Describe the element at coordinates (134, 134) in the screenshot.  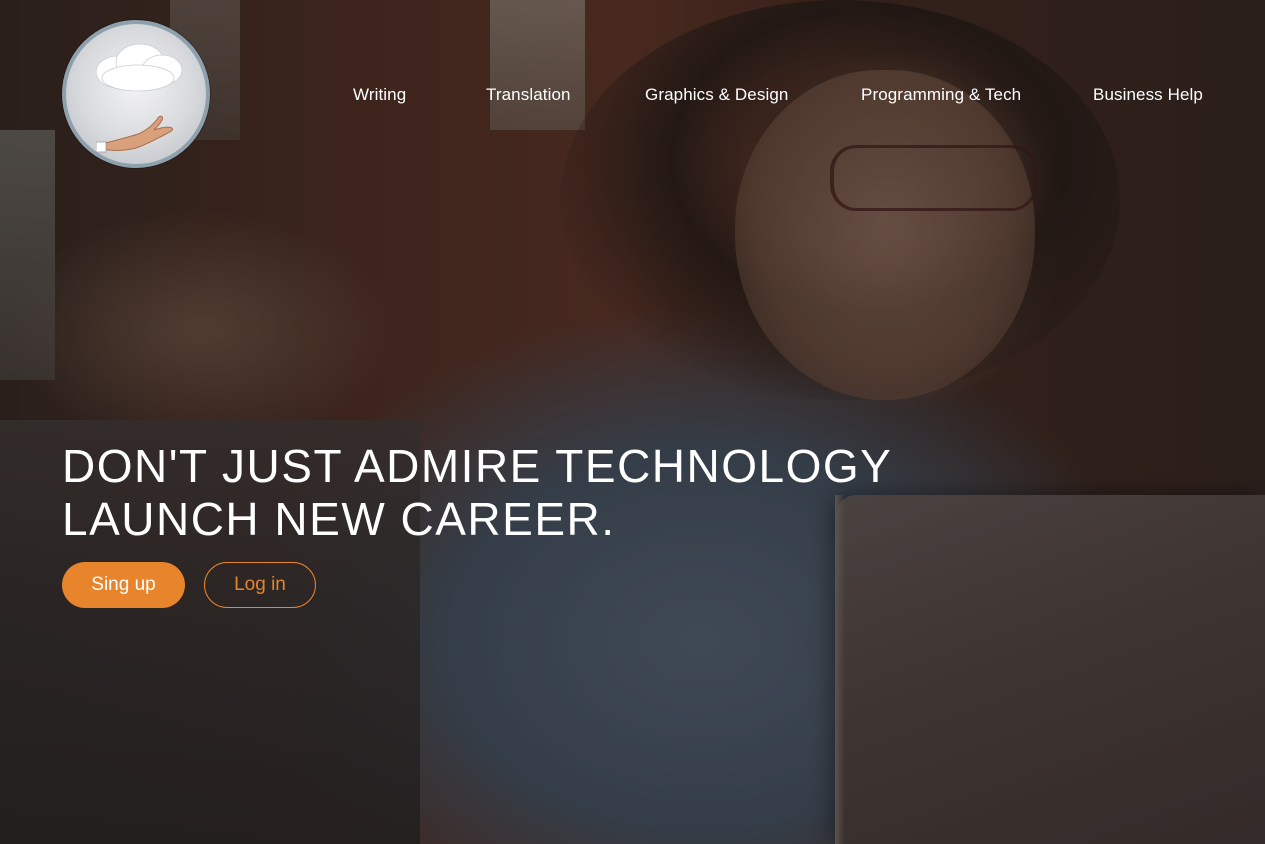
I see `hand-icon` at that location.